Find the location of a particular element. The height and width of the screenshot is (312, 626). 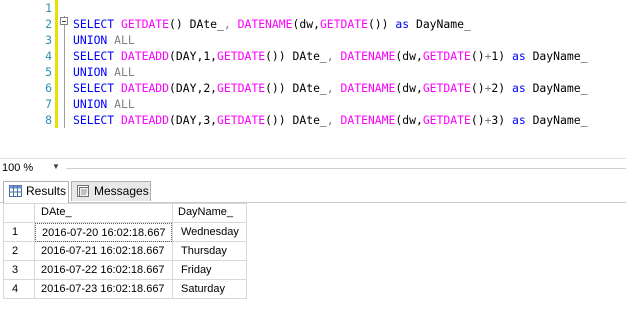

results-tab-bar: Results Messages is located at coordinates (313, 191).